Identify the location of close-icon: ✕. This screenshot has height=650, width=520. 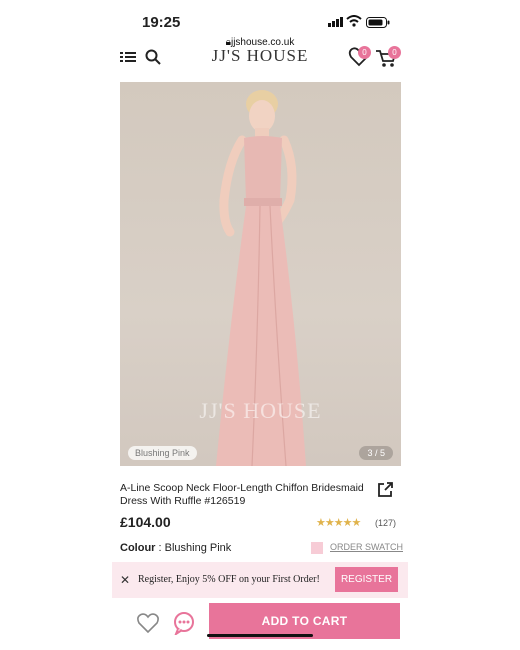
(125, 580).